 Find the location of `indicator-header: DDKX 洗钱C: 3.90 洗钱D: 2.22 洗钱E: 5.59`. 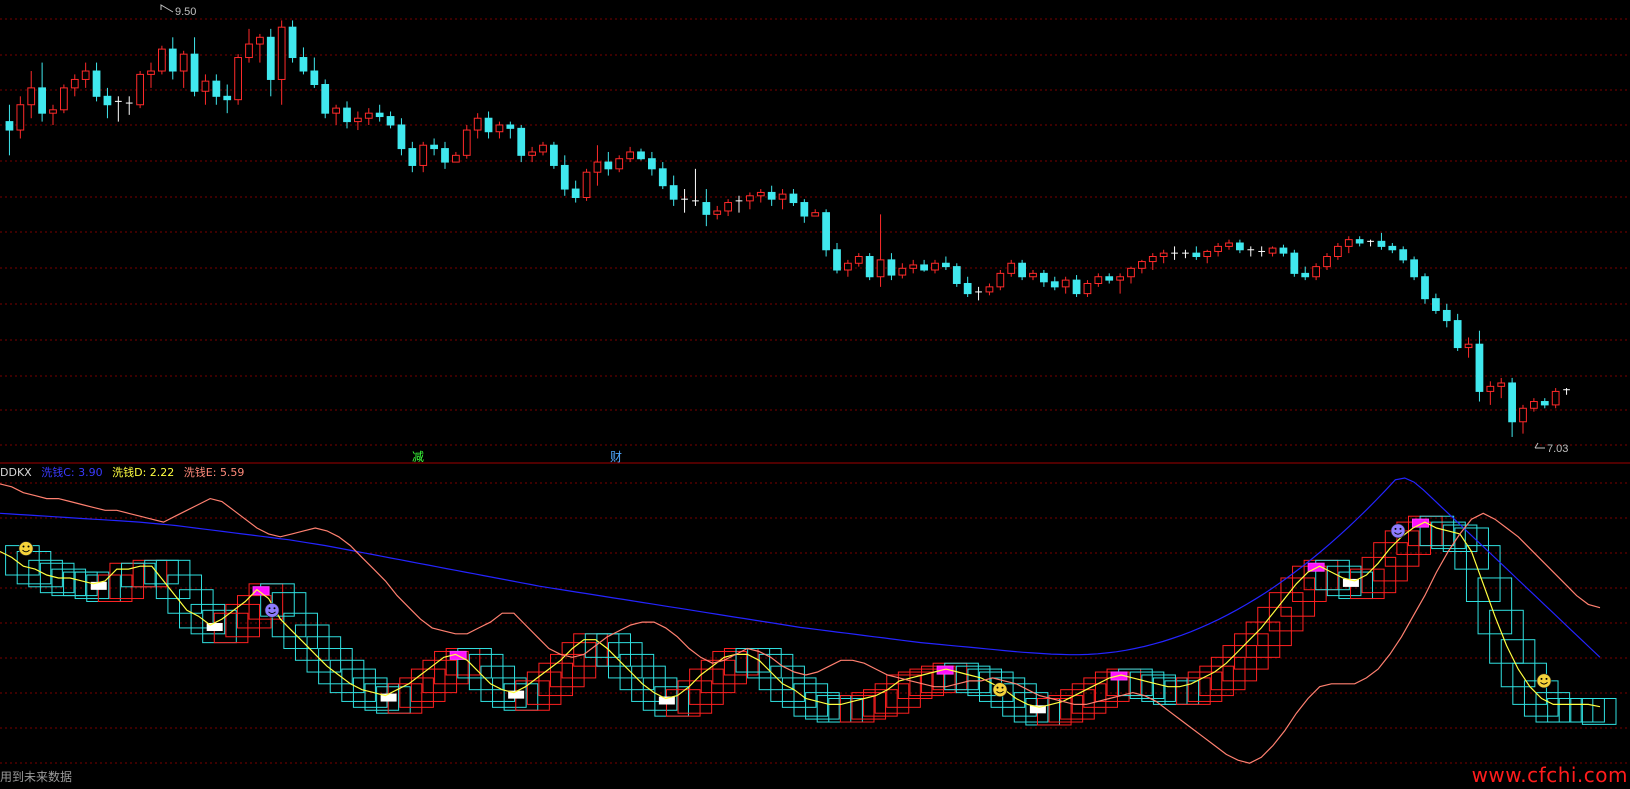

indicator-header: DDKX 洗钱C: 3.90 洗钱D: 2.22 洗钱E: 5.59 is located at coordinates (125, 472).